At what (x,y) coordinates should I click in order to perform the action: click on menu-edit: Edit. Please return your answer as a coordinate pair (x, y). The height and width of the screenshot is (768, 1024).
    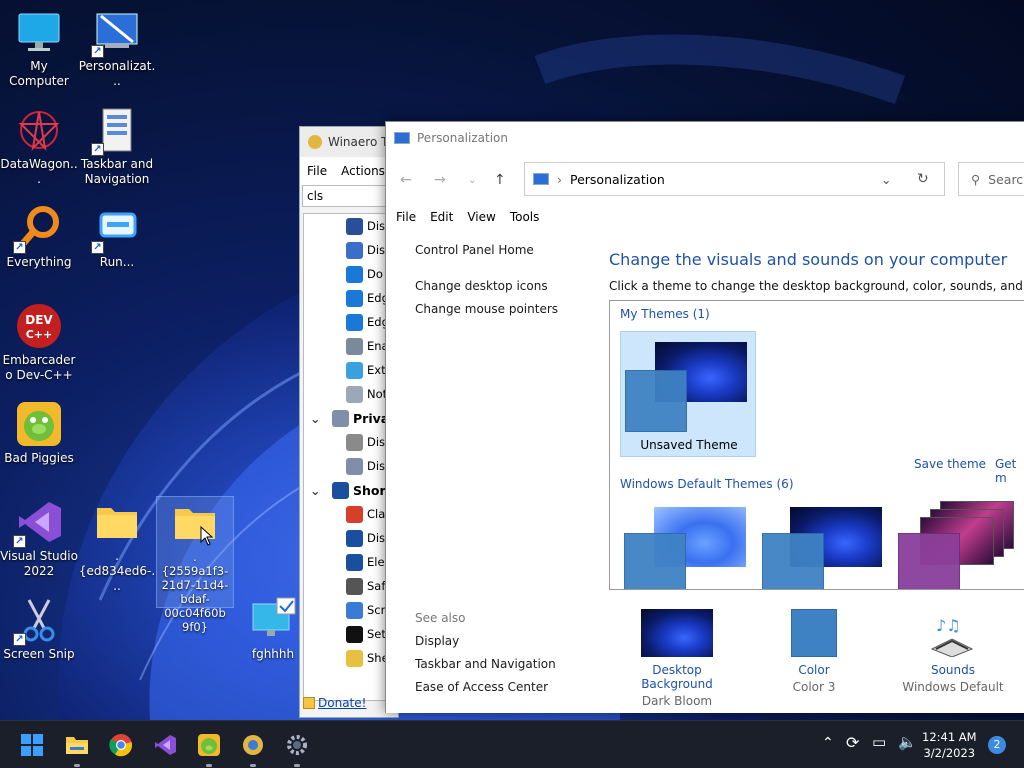
    Looking at the image, I should click on (441, 217).